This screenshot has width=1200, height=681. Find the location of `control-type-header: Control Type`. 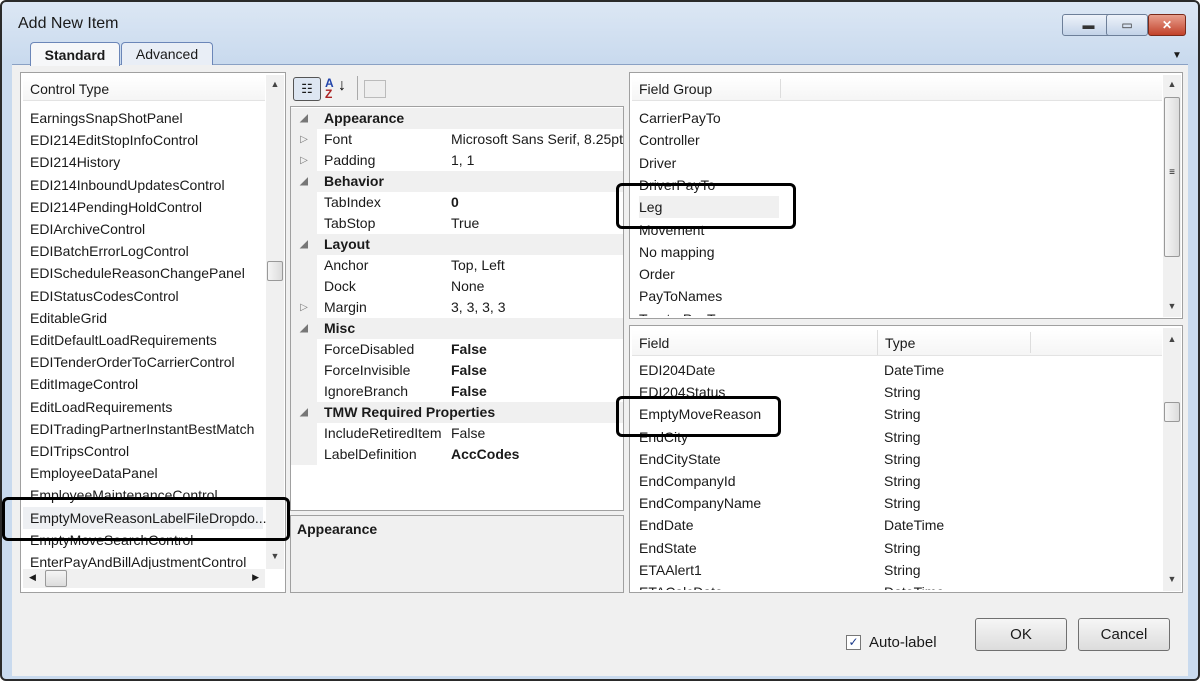

control-type-header: Control Type is located at coordinates (144, 89).